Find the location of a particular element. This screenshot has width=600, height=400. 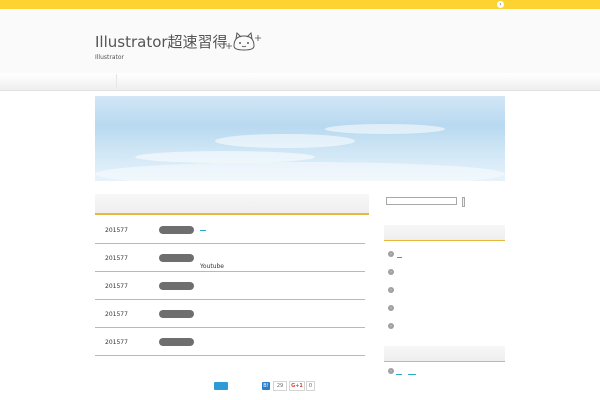

post-title: Youtube is located at coordinates (212, 266).